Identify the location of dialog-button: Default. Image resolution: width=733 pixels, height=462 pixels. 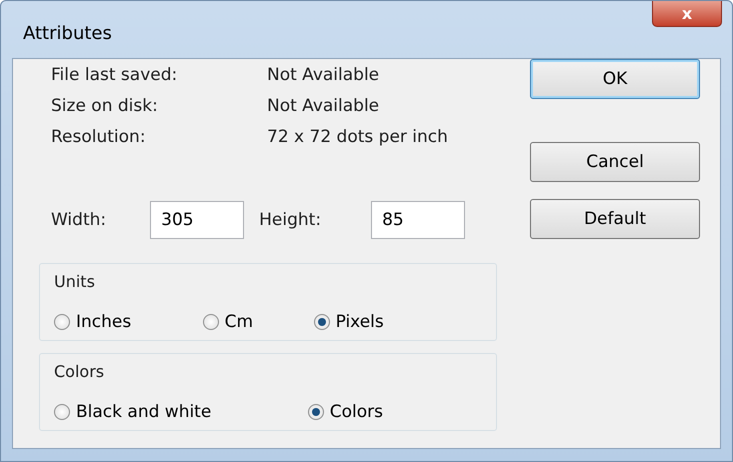
(615, 219).